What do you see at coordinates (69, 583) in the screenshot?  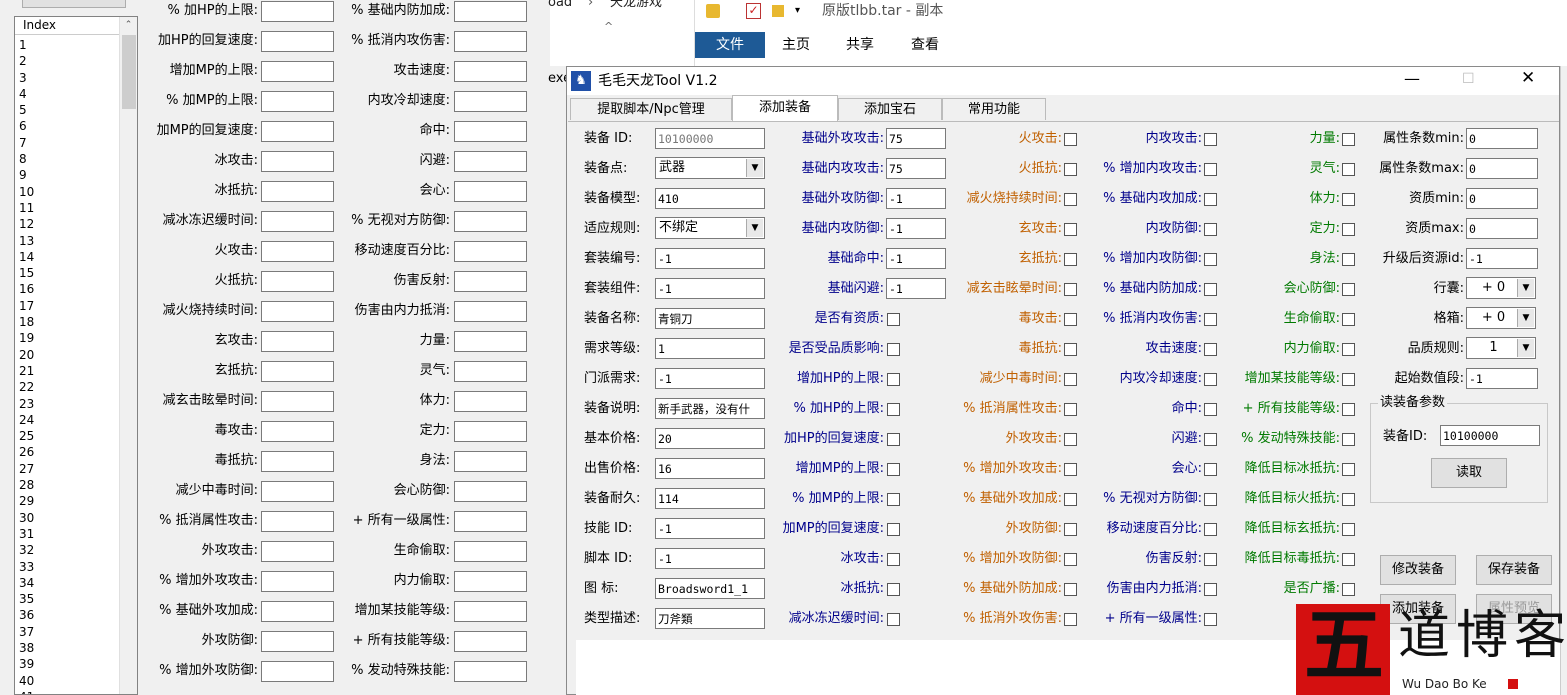 I see `list-item: 34` at bounding box center [69, 583].